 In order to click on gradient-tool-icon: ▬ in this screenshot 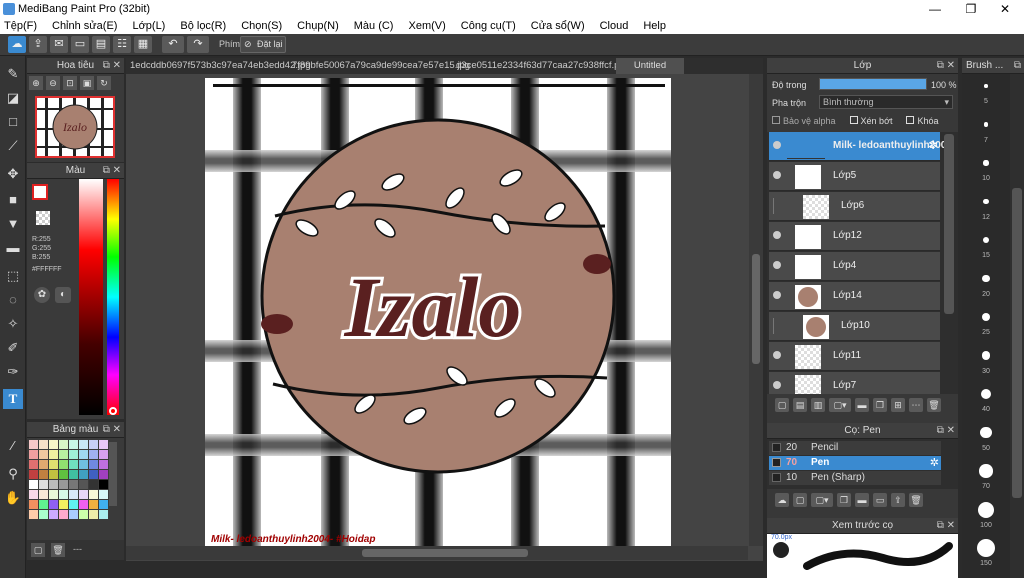, I will do `click(13, 248)`.